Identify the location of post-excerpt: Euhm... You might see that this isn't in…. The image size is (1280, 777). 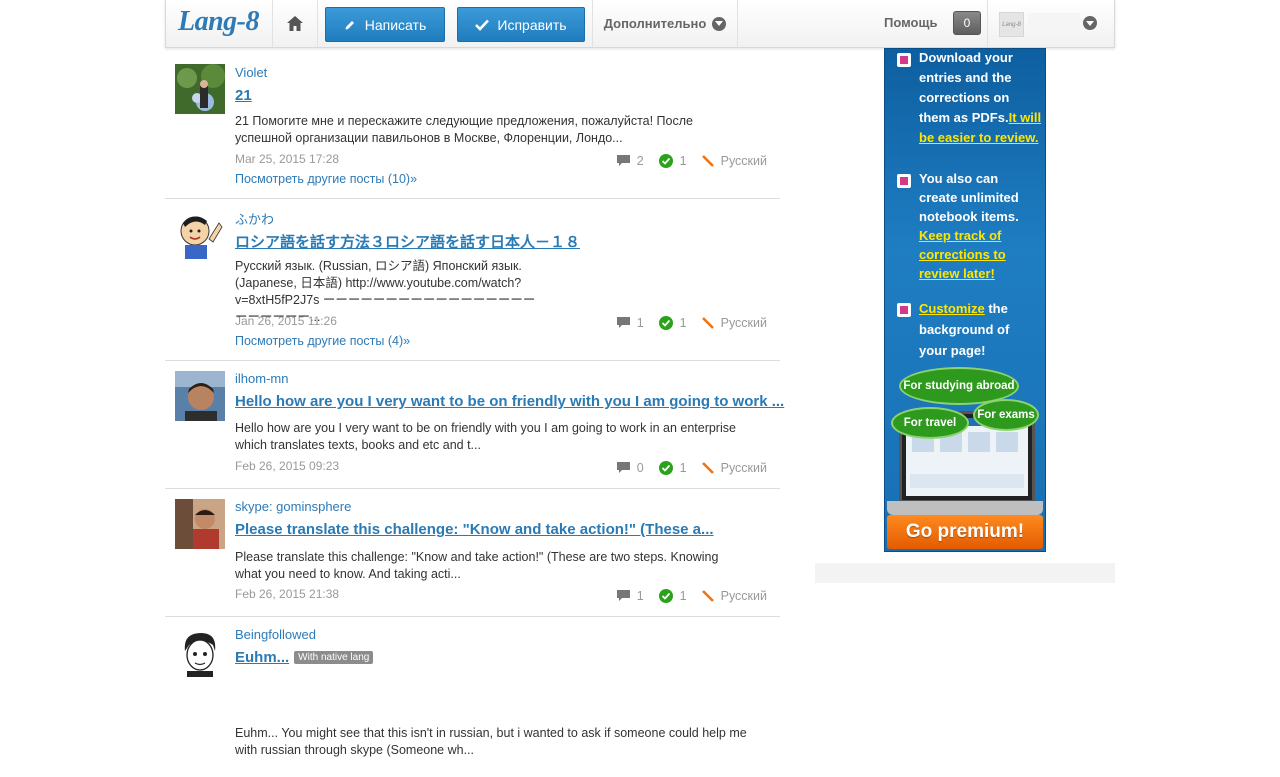
(491, 741).